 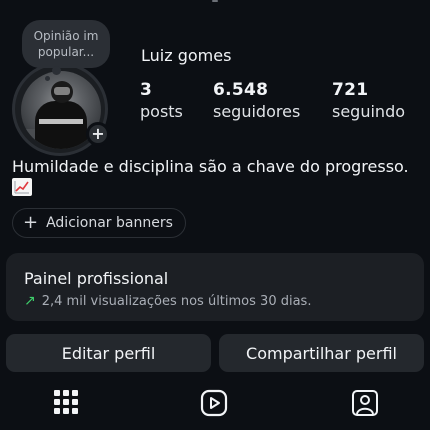 I want to click on tab-reels, so click(x=214, y=403).